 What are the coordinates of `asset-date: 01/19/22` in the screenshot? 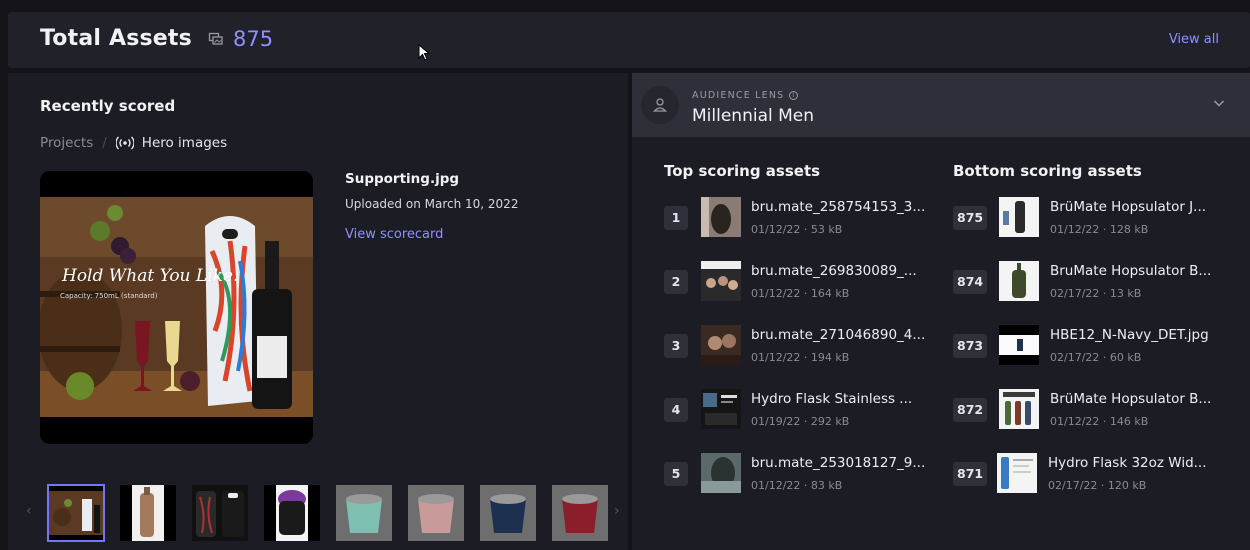 It's located at (776, 421).